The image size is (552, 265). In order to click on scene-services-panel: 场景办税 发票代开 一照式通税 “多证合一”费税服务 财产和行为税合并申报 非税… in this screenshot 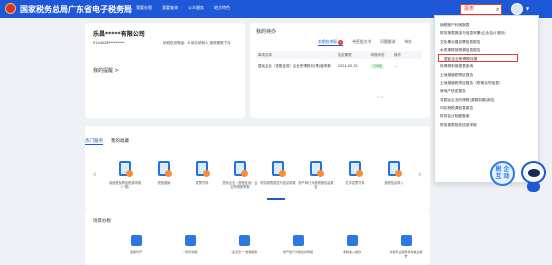, I will do `click(257, 237)`.